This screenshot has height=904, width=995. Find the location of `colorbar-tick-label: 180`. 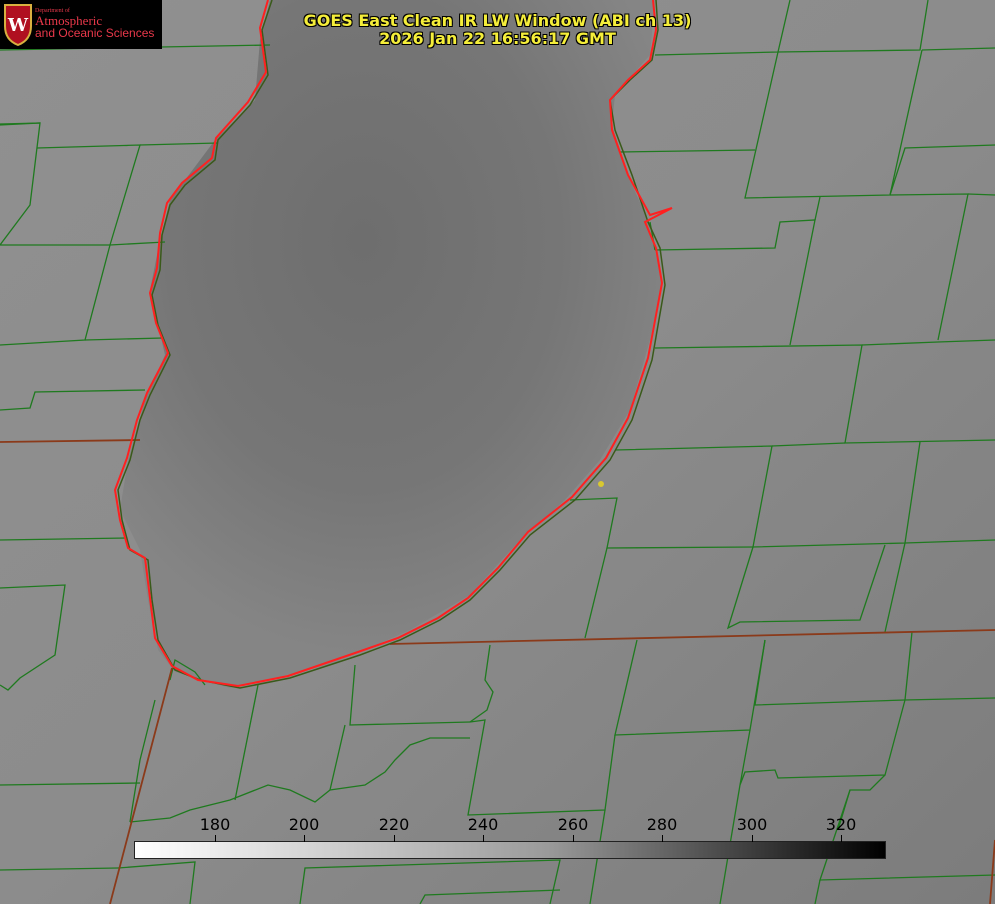

colorbar-tick-label: 180 is located at coordinates (215, 824).